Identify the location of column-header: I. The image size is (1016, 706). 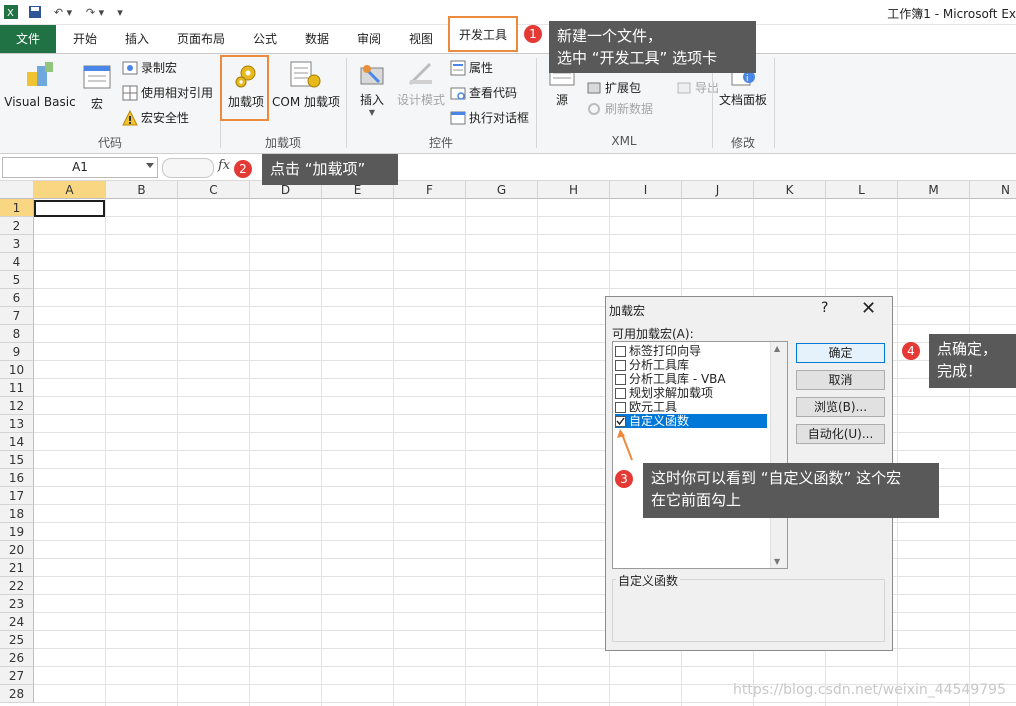
(646, 190).